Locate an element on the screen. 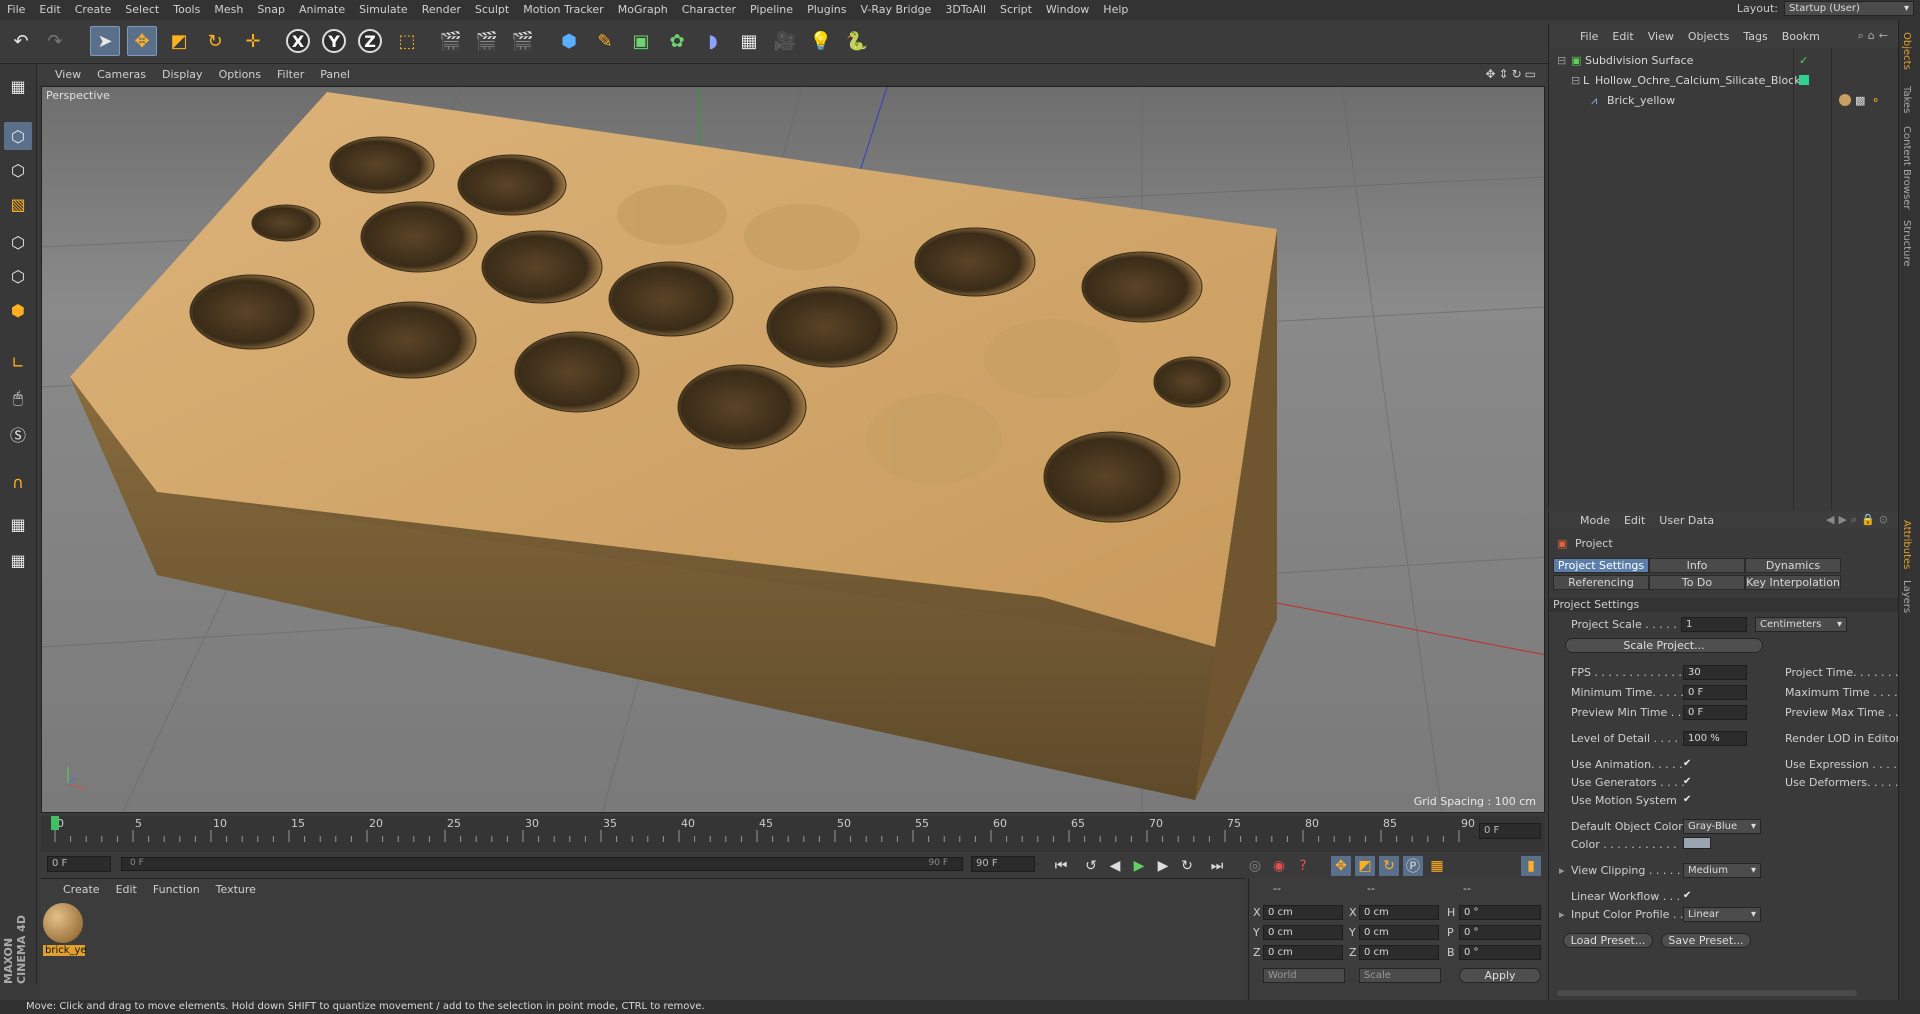 Image resolution: width=1920 pixels, height=1014 pixels. material-tag-icon is located at coordinates (1845, 100).